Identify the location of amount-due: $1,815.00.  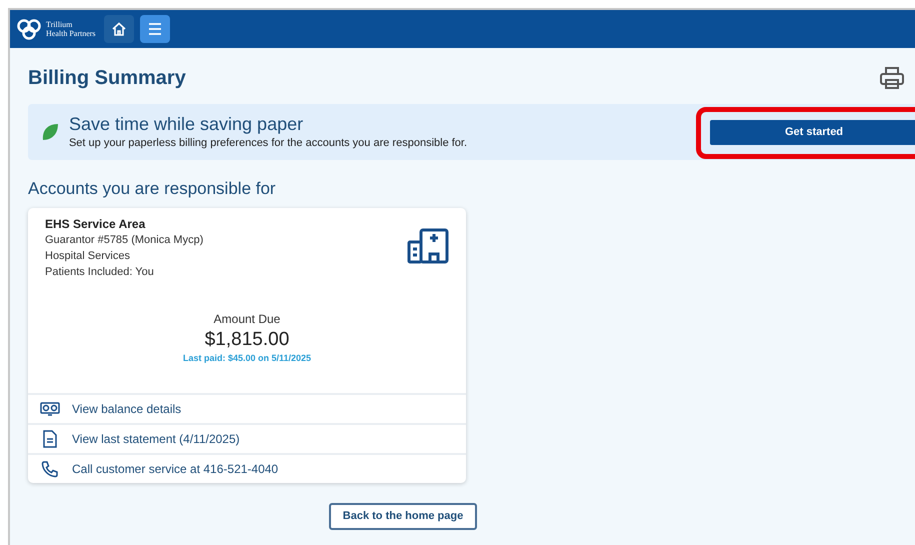
(247, 340).